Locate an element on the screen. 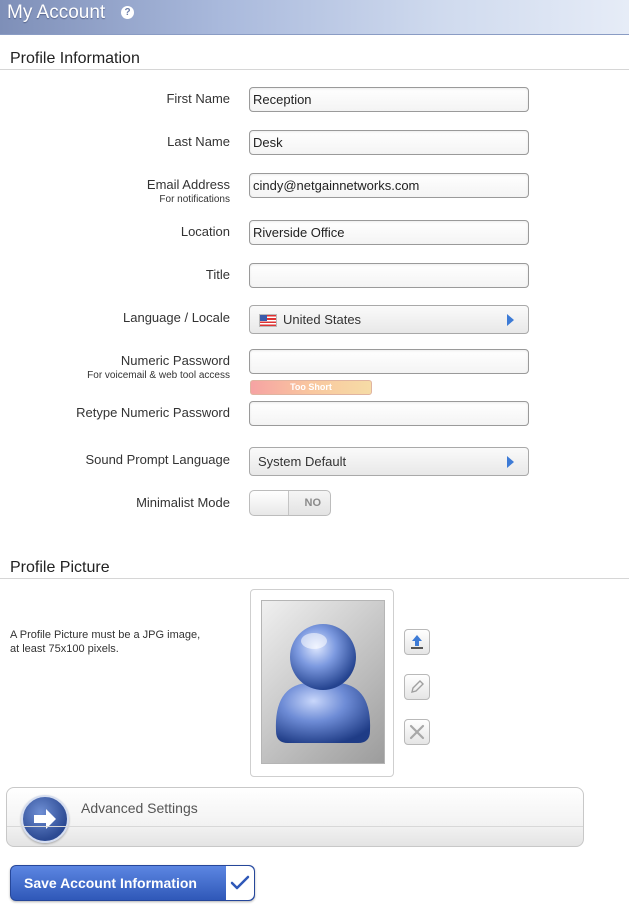 This screenshot has height=909, width=629. picture-note-line1: A Profile Picture must be a JPG image, is located at coordinates (105, 635).